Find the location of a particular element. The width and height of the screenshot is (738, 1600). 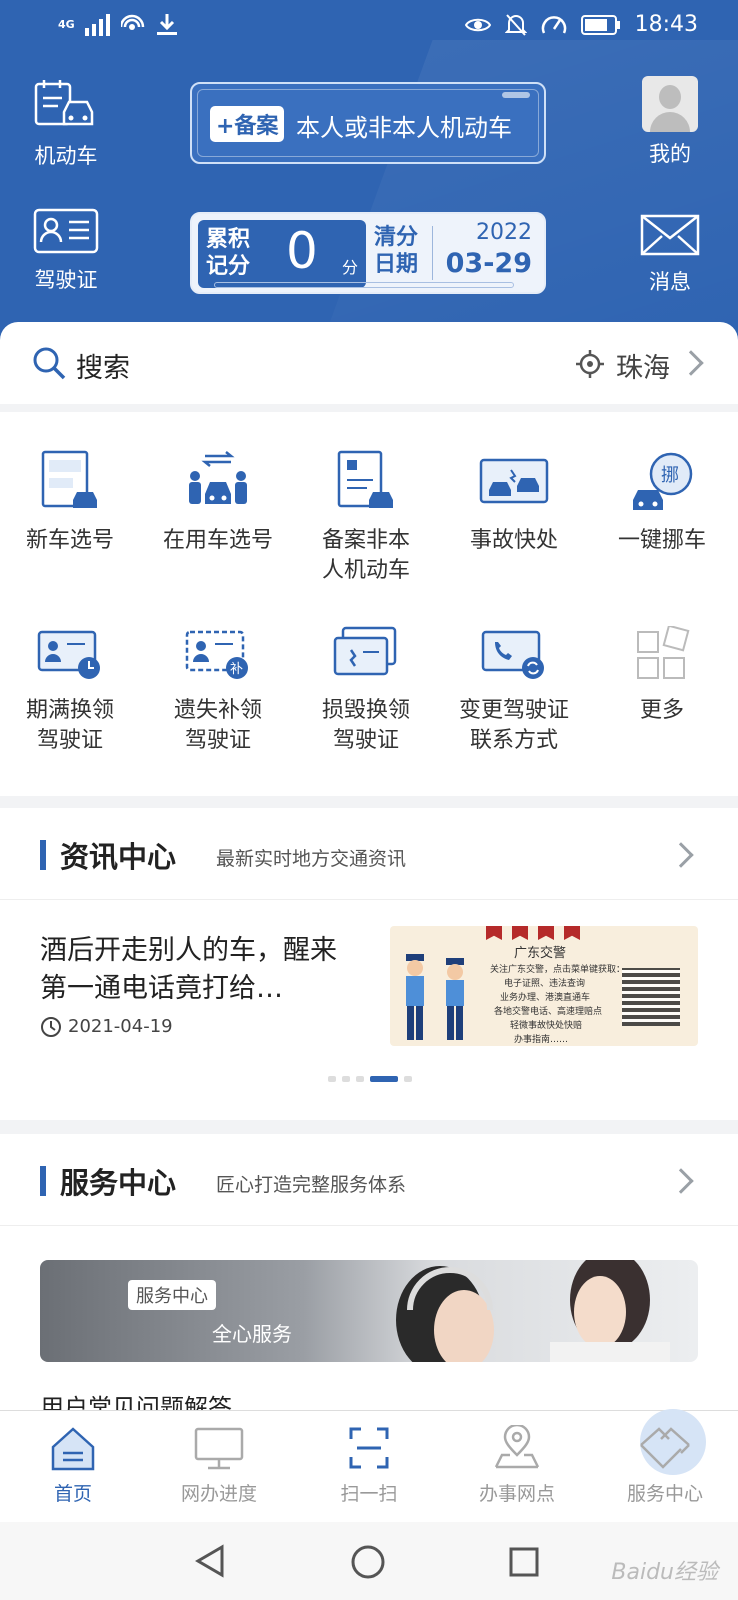

nav-label: 首页 is located at coordinates (72, 1494).